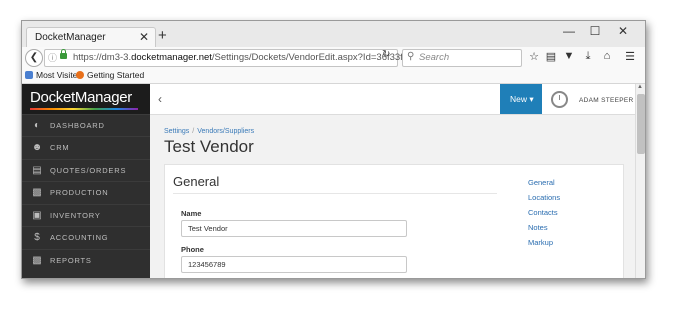 Image resolution: width=687 pixels, height=318 pixels. What do you see at coordinates (86, 170) in the screenshot?
I see `sidebar-item-quotes-orders: ▤ QUOTES/ORDERS` at bounding box center [86, 170].